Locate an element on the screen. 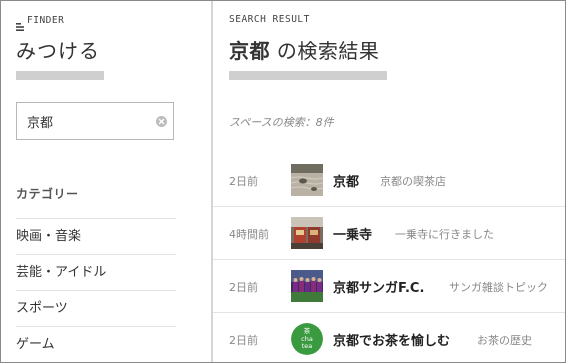  result-eyebrow: SEARCH RESULT is located at coordinates (269, 19).